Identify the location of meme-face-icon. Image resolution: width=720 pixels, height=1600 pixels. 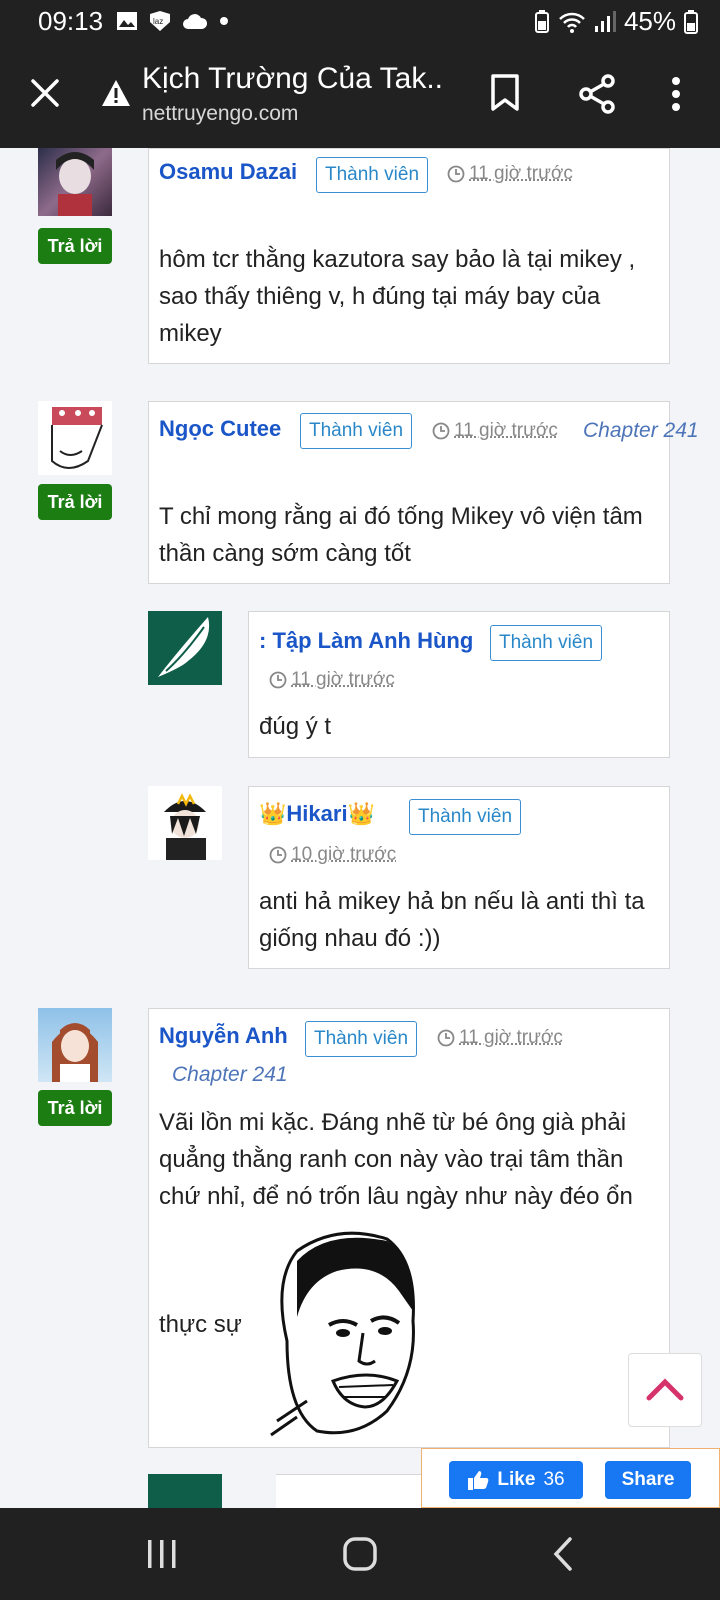
(342, 1334).